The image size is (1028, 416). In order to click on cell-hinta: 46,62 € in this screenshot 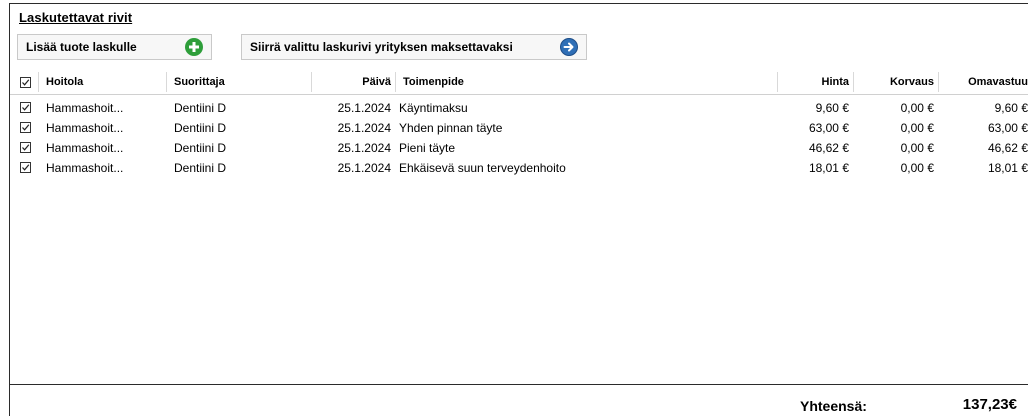, I will do `click(813, 148)`.